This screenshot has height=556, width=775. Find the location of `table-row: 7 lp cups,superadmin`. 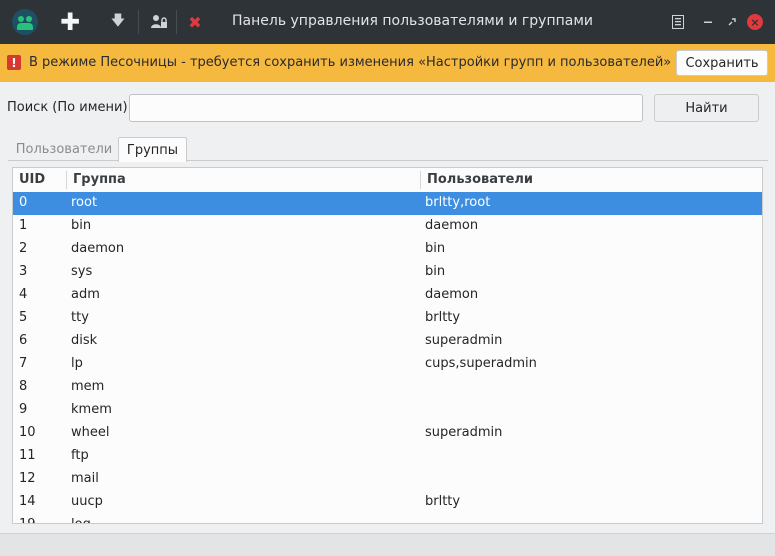

table-row: 7 lp cups,superadmin is located at coordinates (387, 364).